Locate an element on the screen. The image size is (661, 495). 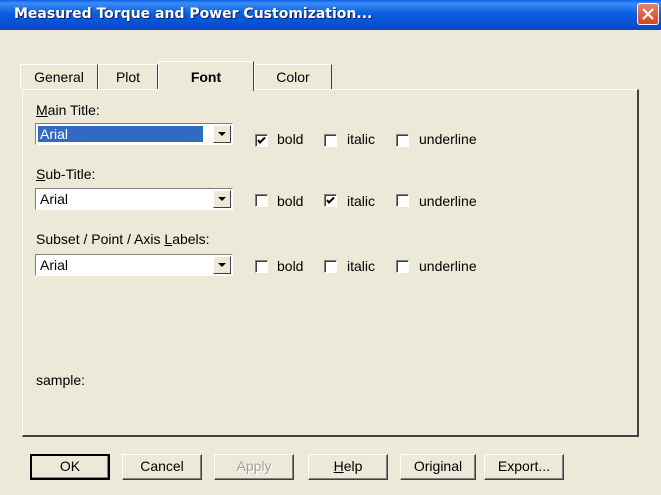
axis-labels-bold-label: bold is located at coordinates (290, 266).